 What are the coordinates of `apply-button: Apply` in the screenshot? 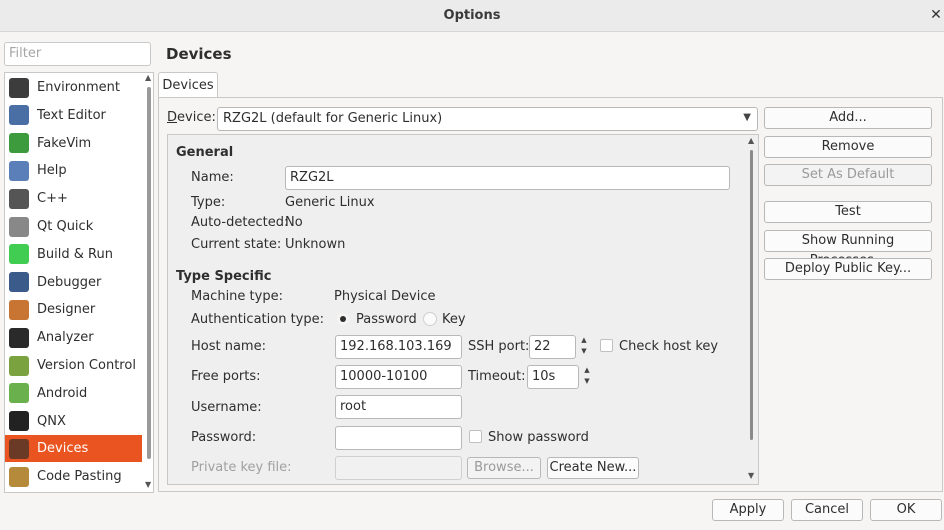 It's located at (748, 510).